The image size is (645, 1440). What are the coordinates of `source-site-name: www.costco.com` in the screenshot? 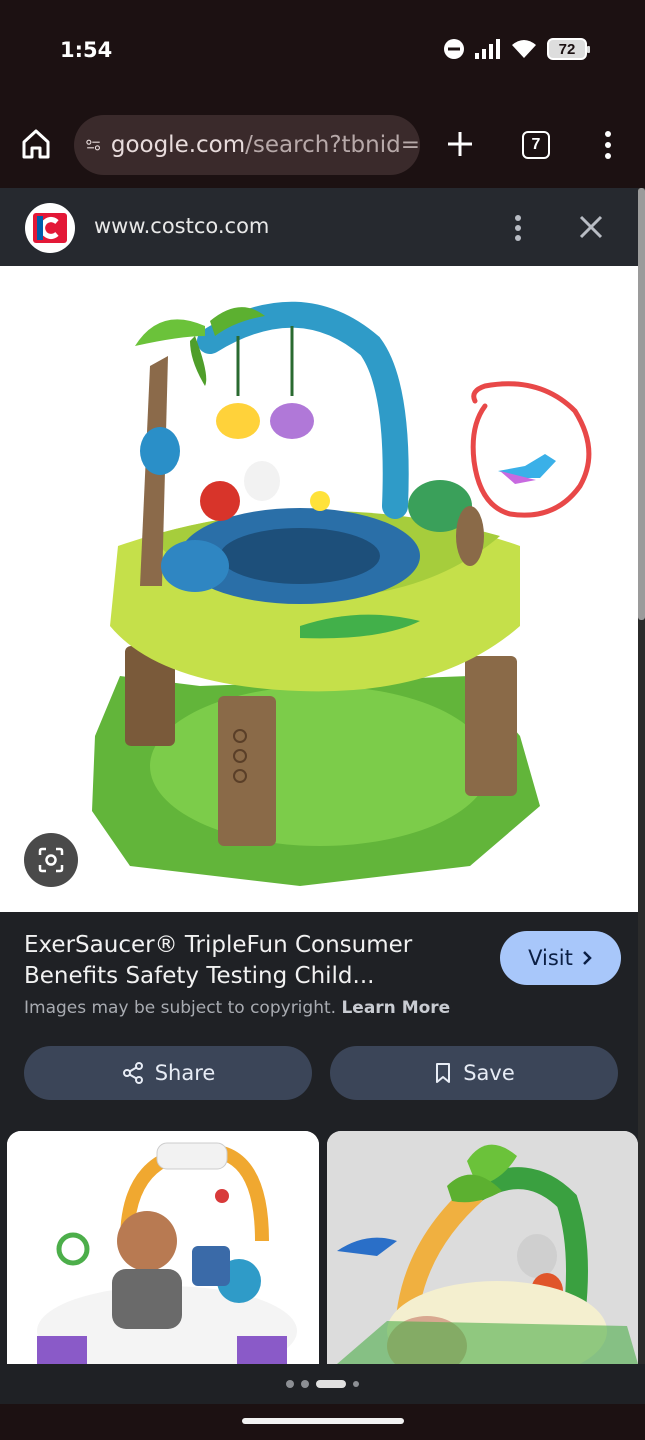 It's located at (181, 226).